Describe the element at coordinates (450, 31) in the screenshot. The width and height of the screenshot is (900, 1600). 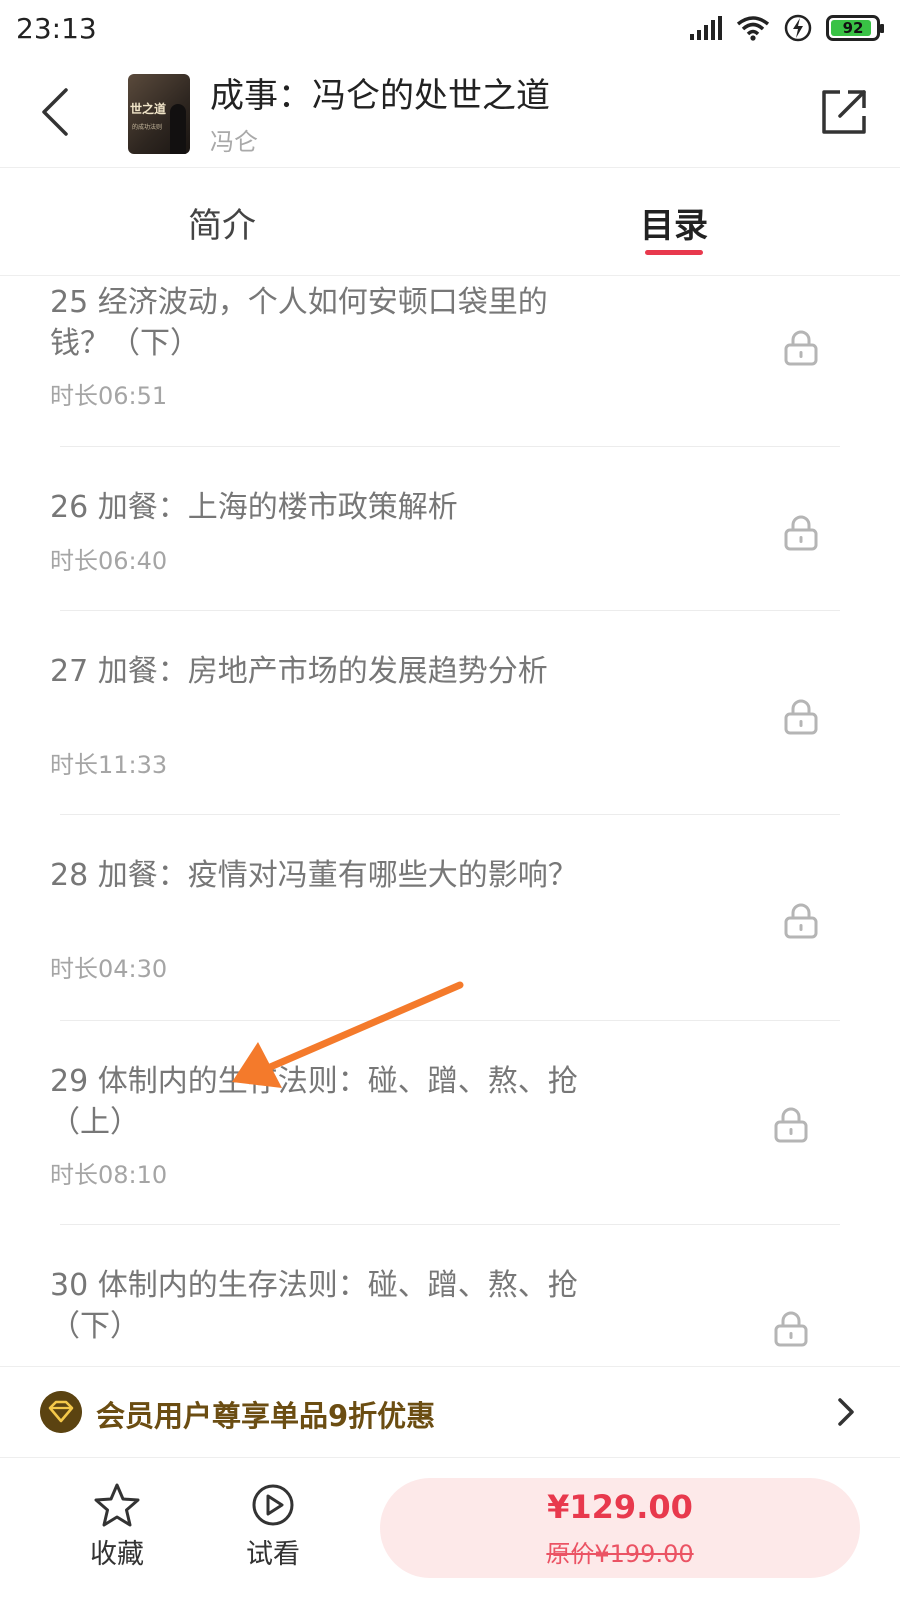
I see `status-bar: 23:13 92` at that location.